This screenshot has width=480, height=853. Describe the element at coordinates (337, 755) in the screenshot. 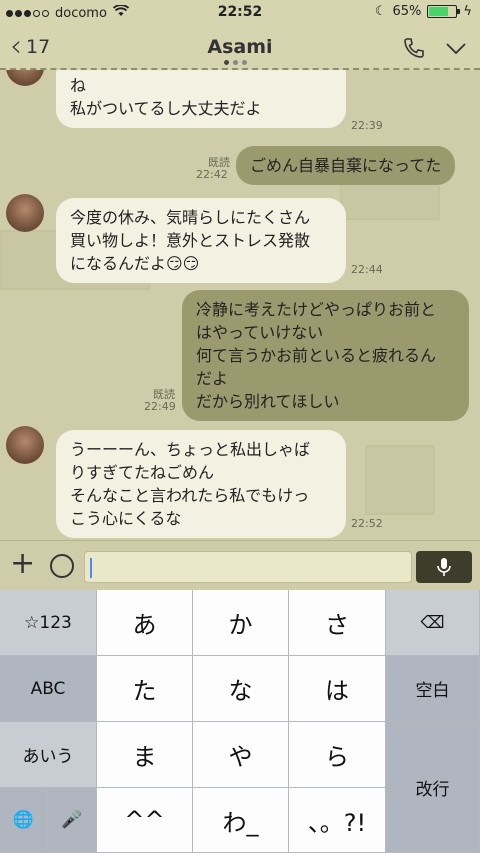

I see `key-ra: ら` at that location.